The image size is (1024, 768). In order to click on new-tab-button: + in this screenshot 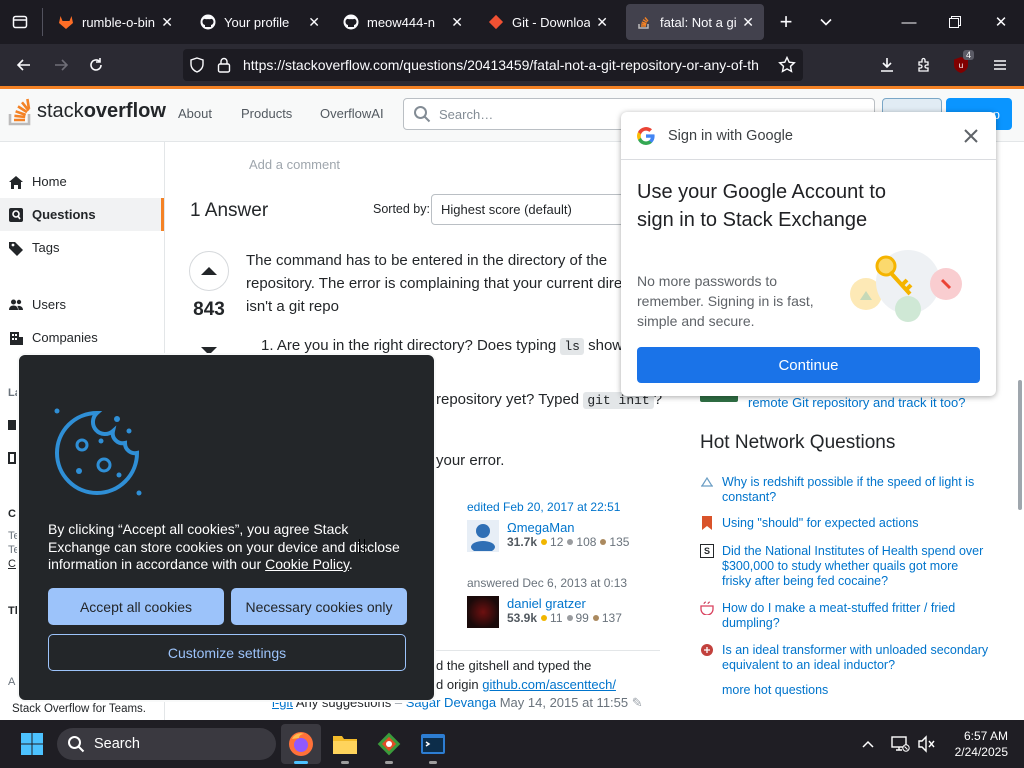, I will do `click(786, 22)`.